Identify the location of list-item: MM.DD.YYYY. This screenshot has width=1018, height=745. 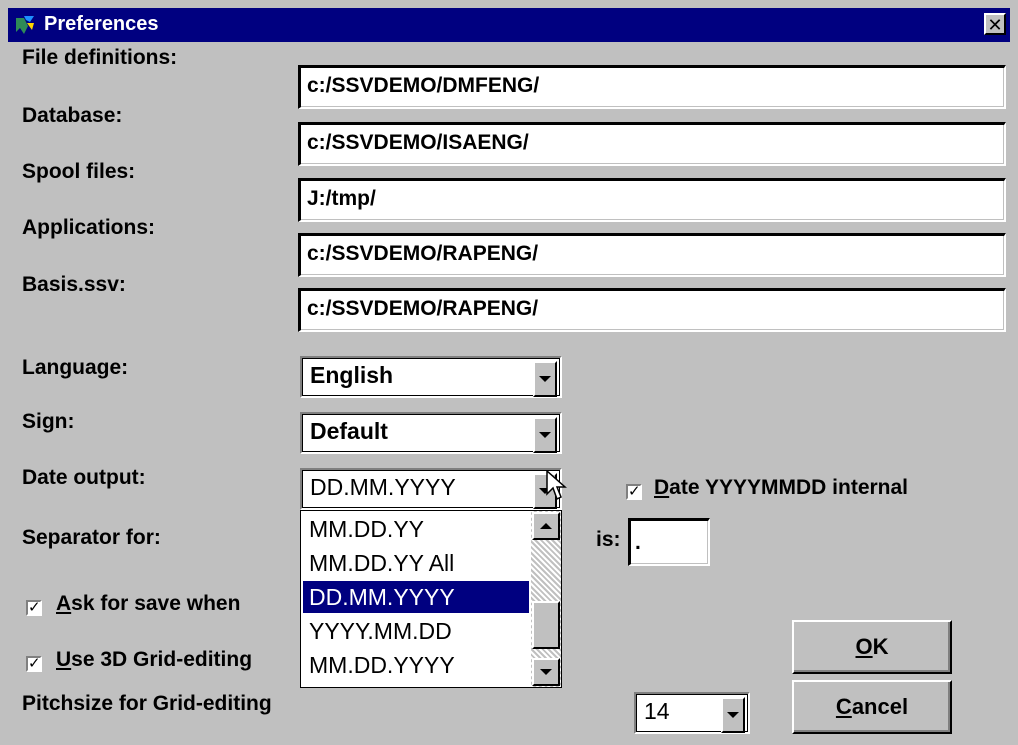
(416, 665).